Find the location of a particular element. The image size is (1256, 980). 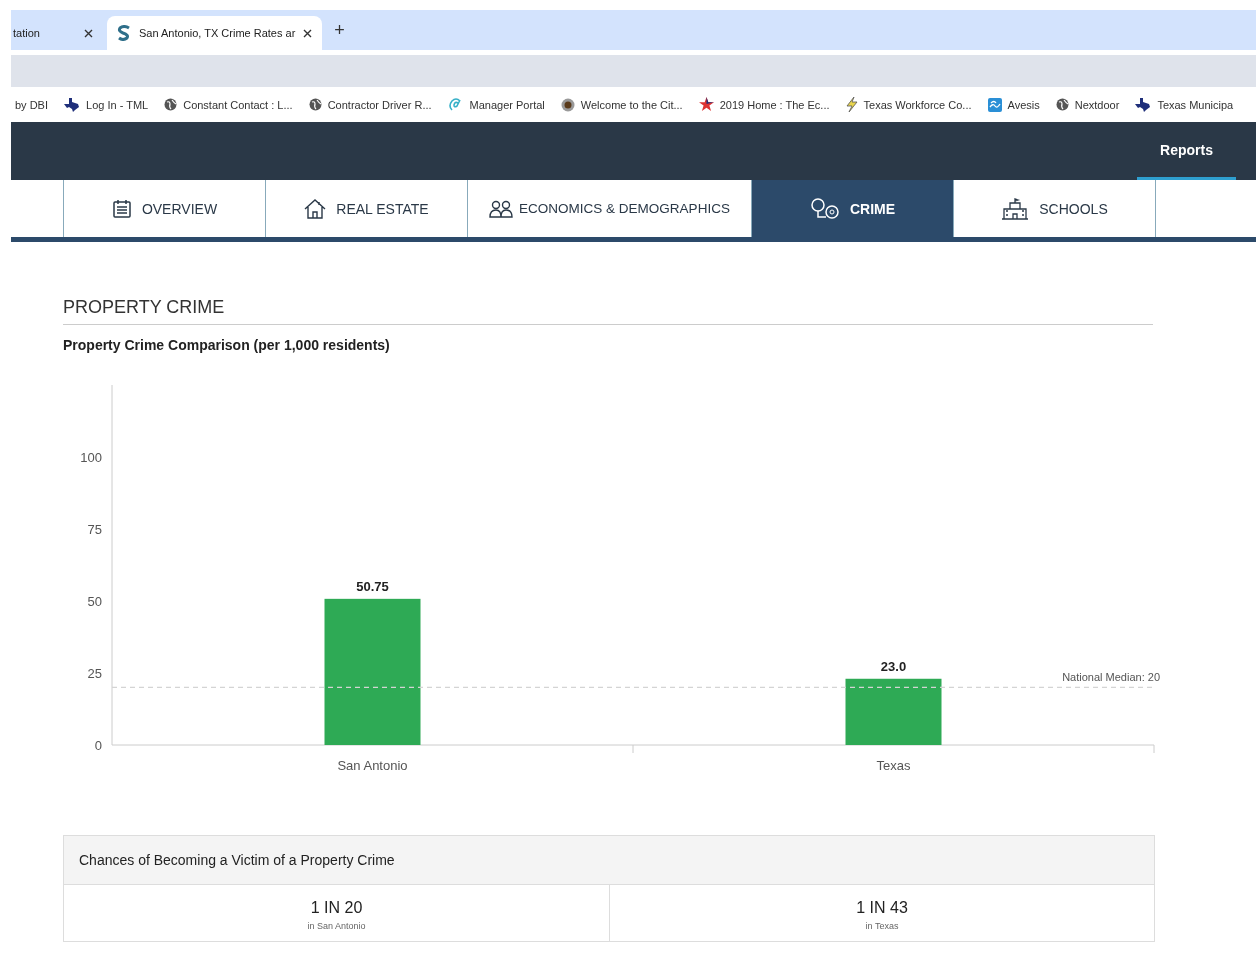

median-label: National Median: 20 is located at coordinates (1111, 677).